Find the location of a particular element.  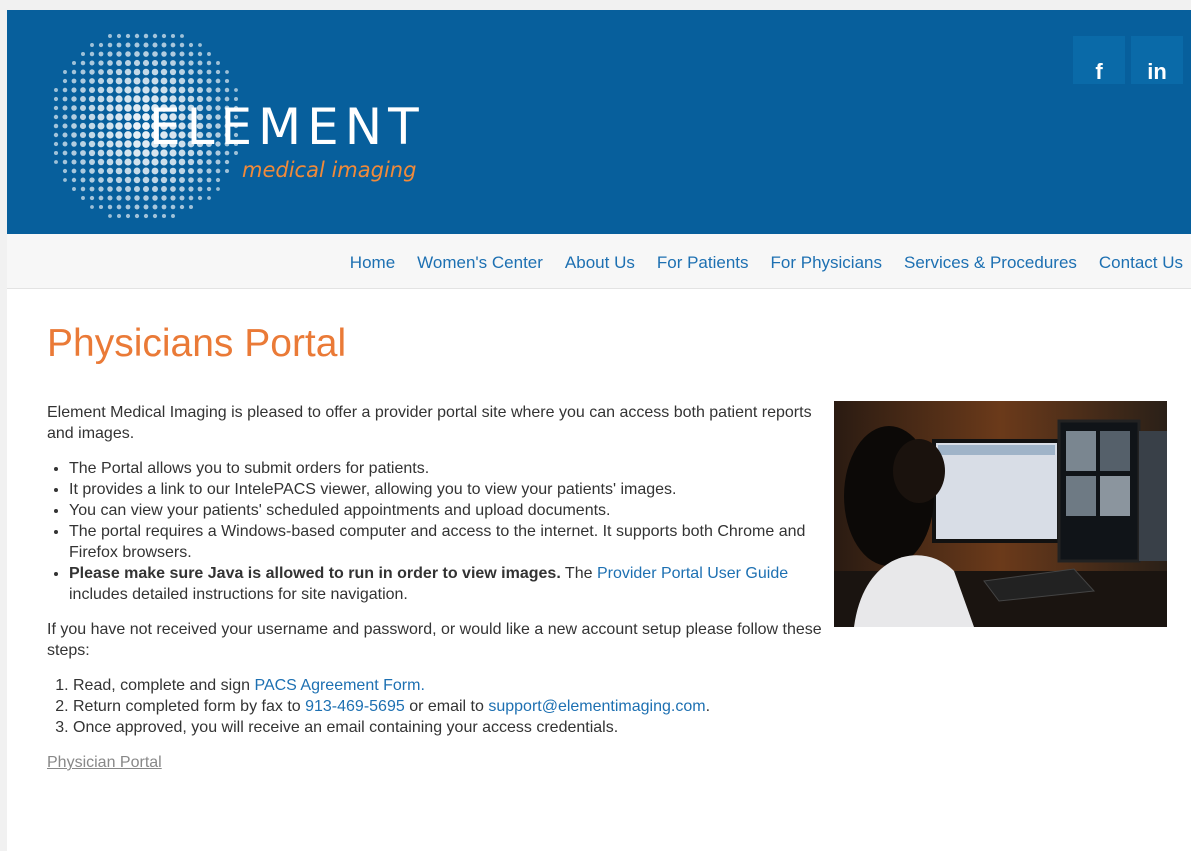

site-logo: ELEMENT medical imaging is located at coordinates (267, 125).